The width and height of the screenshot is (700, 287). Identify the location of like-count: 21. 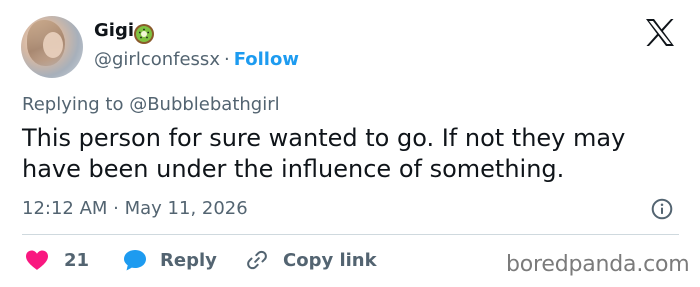
(76, 260).